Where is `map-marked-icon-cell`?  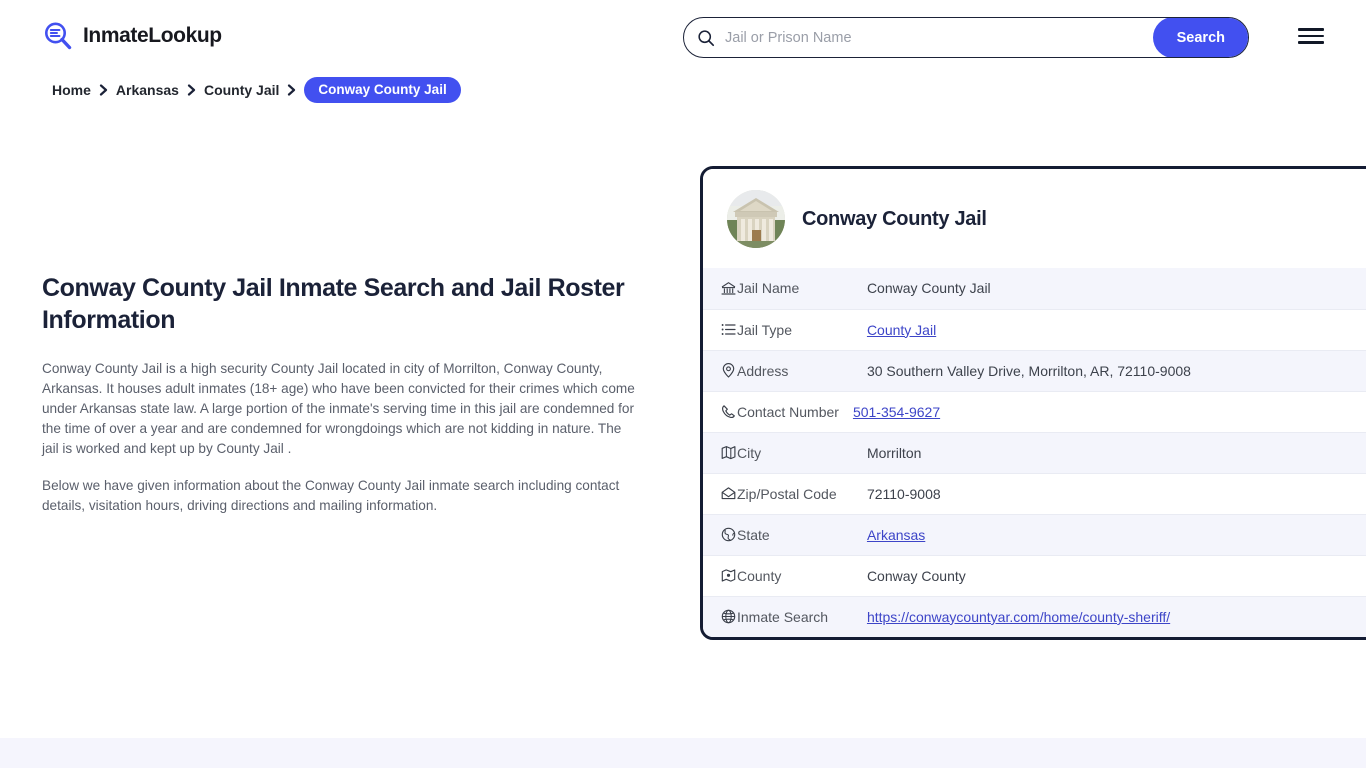 map-marked-icon-cell is located at coordinates (720, 575).